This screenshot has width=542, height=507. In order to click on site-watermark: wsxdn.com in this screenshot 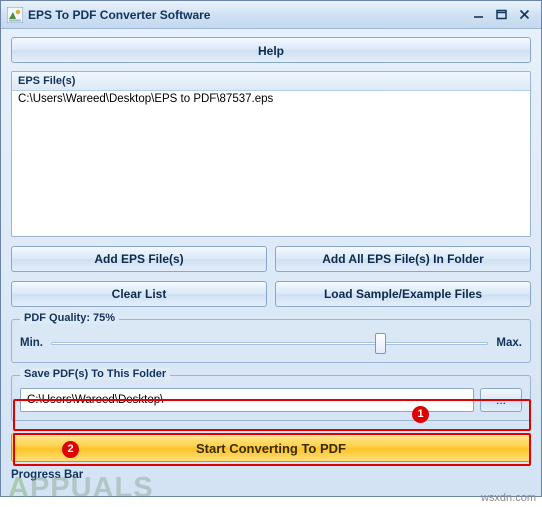, I will do `click(508, 498)`.